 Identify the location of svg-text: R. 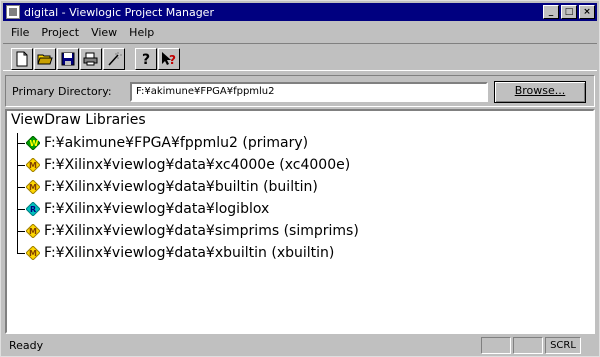
(33, 209).